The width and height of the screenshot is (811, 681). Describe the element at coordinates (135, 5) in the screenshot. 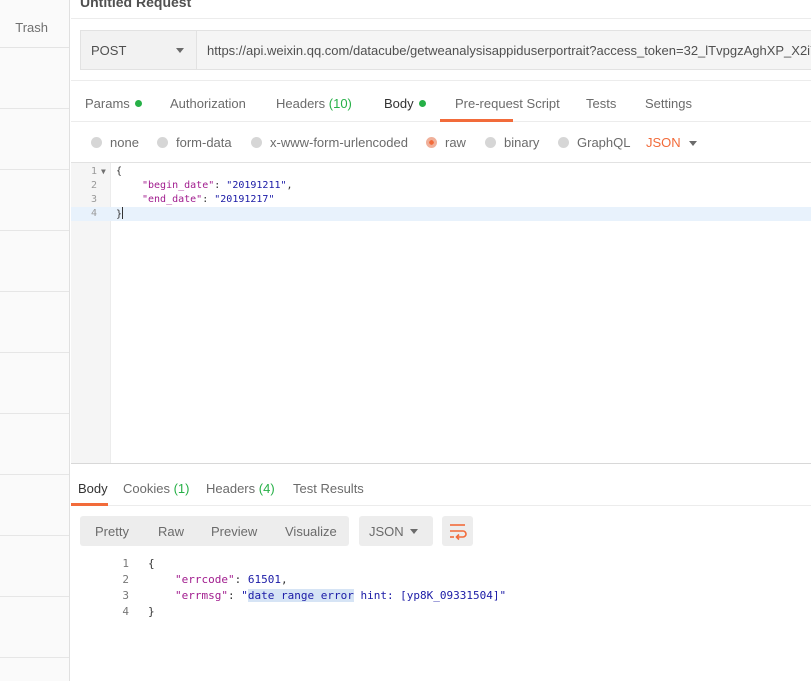

I see `request-title: Untitled Request` at that location.